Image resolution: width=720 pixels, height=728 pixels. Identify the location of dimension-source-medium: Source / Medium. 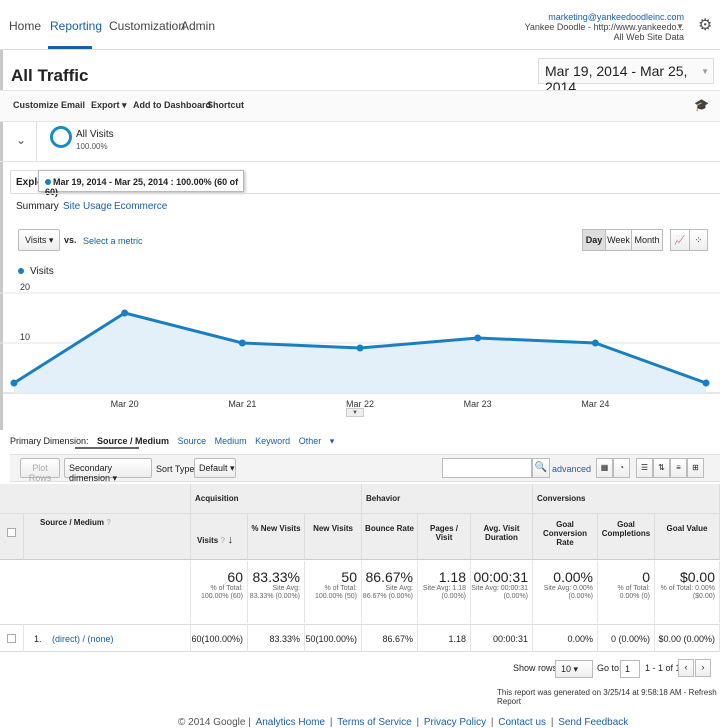
(133, 441).